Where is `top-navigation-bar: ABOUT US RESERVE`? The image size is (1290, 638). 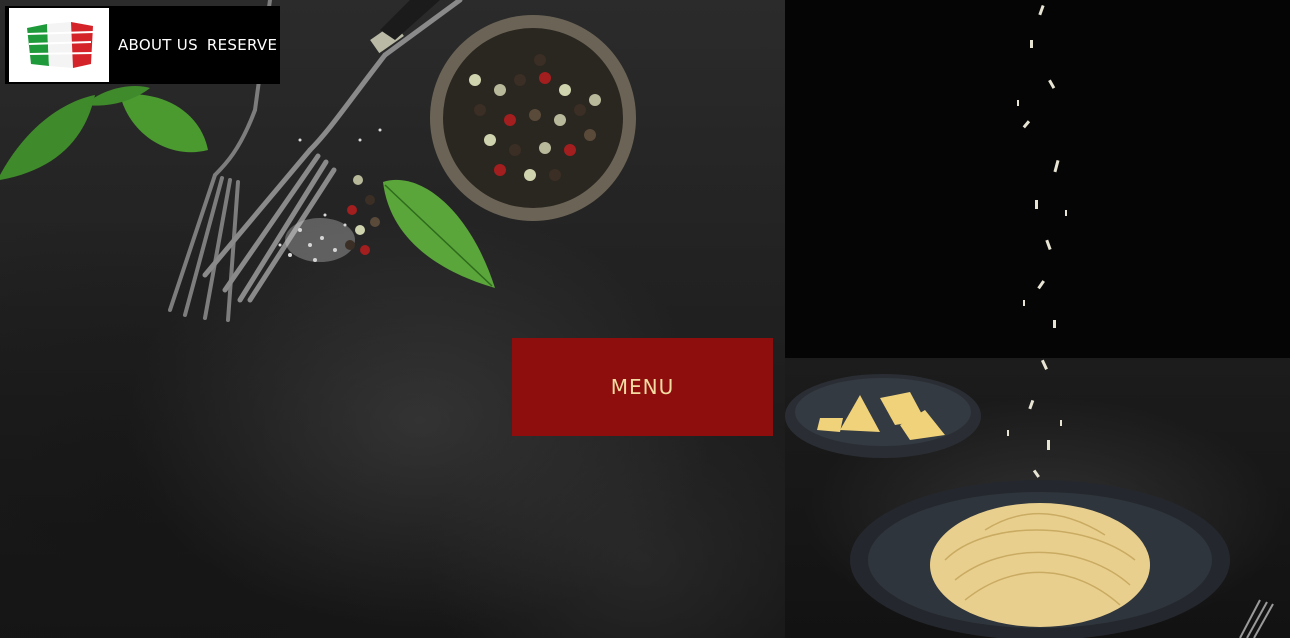 top-navigation-bar: ABOUT US RESERVE is located at coordinates (142, 45).